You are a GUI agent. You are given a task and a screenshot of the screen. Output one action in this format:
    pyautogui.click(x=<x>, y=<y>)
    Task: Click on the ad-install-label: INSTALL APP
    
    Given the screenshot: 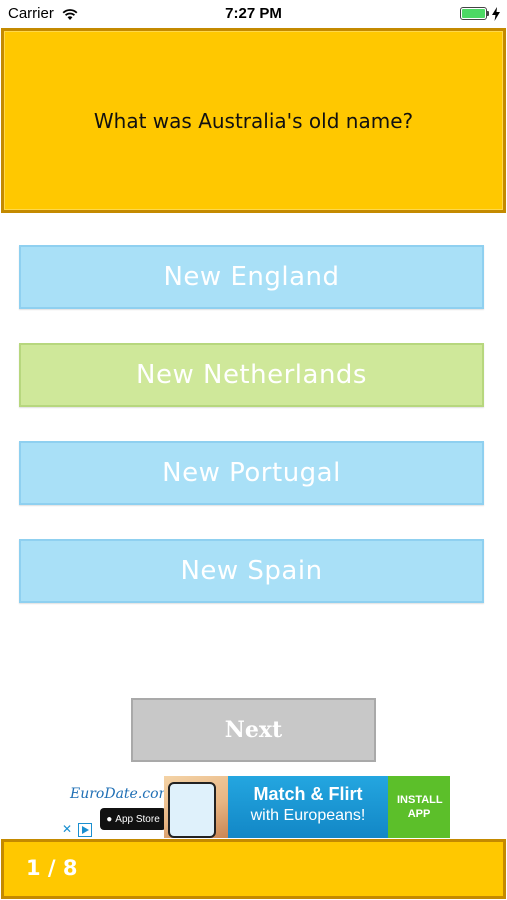 What is the action you would take?
    pyautogui.click(x=420, y=807)
    